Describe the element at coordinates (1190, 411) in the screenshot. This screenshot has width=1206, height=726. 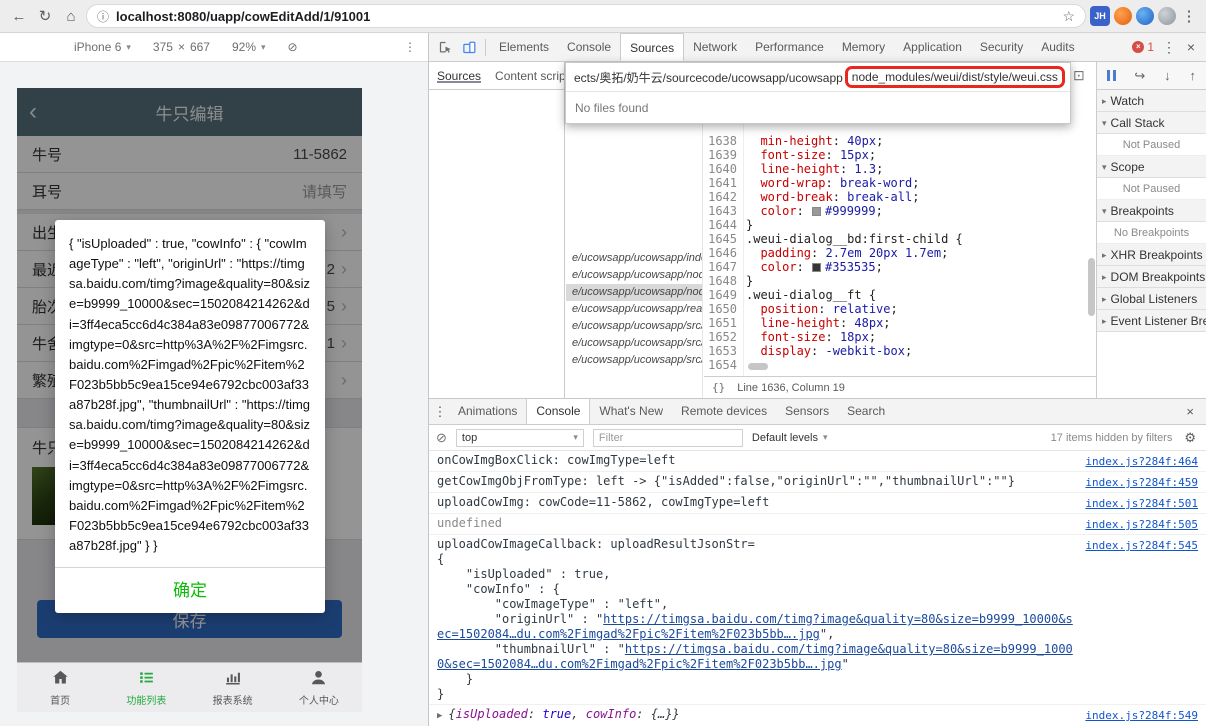
I see `drawer-close-icon: ×` at that location.